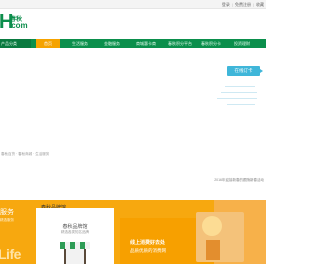  What do you see at coordinates (80, 43) in the screenshot?
I see `nav-life-service: 生活服务` at bounding box center [80, 43].